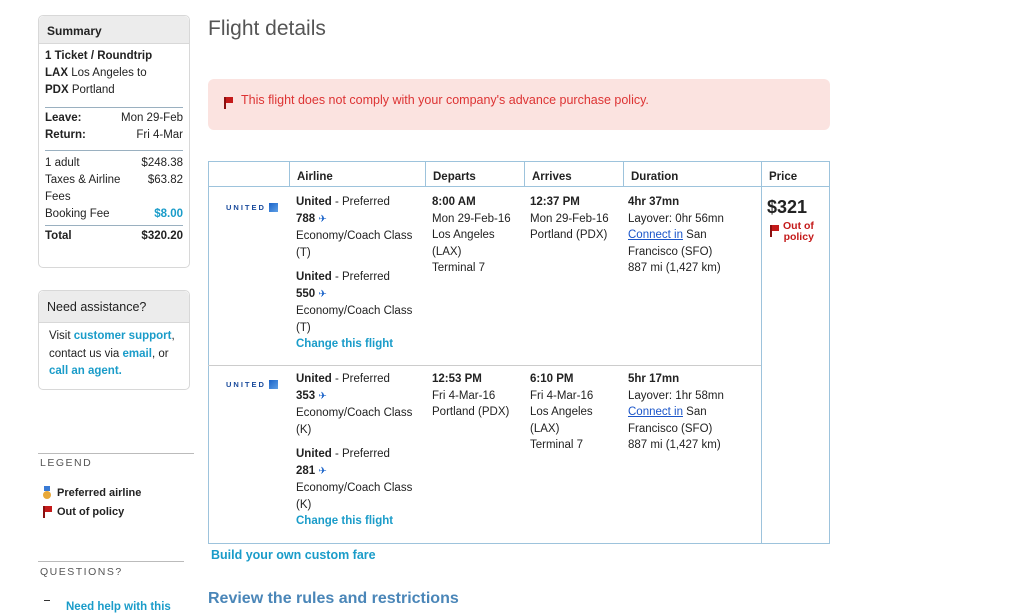 Image resolution: width=1024 pixels, height=613 pixels. I want to click on out-of-policy-badge: Out of policy, so click(791, 232).